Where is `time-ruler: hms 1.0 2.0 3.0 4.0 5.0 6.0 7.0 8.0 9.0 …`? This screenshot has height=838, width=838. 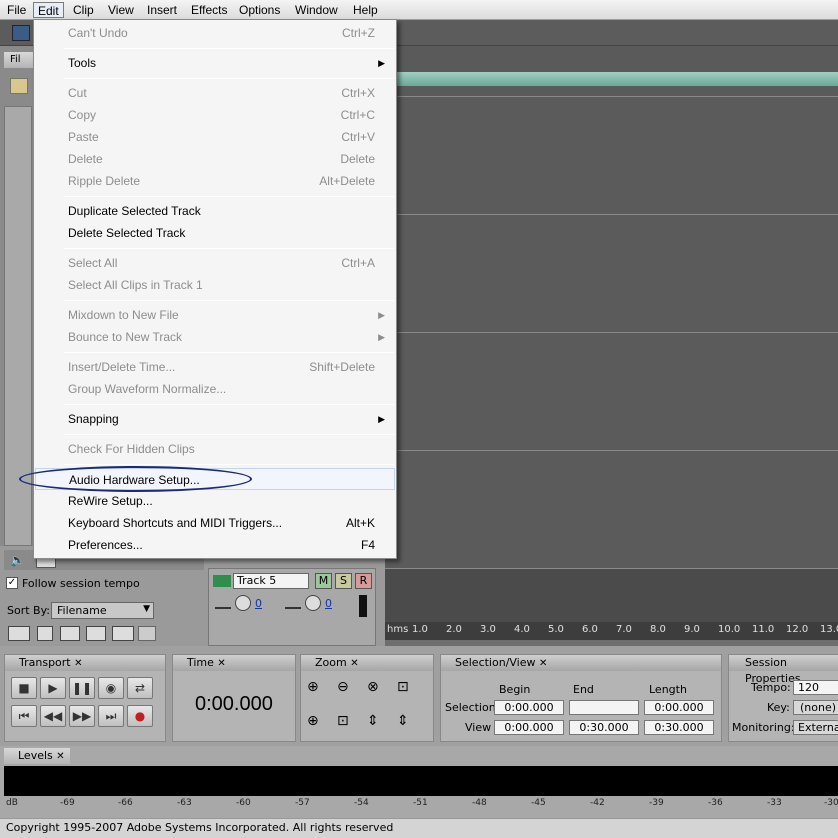
time-ruler: hms 1.0 2.0 3.0 4.0 5.0 6.0 7.0 8.0 9.0 … is located at coordinates (611, 631).